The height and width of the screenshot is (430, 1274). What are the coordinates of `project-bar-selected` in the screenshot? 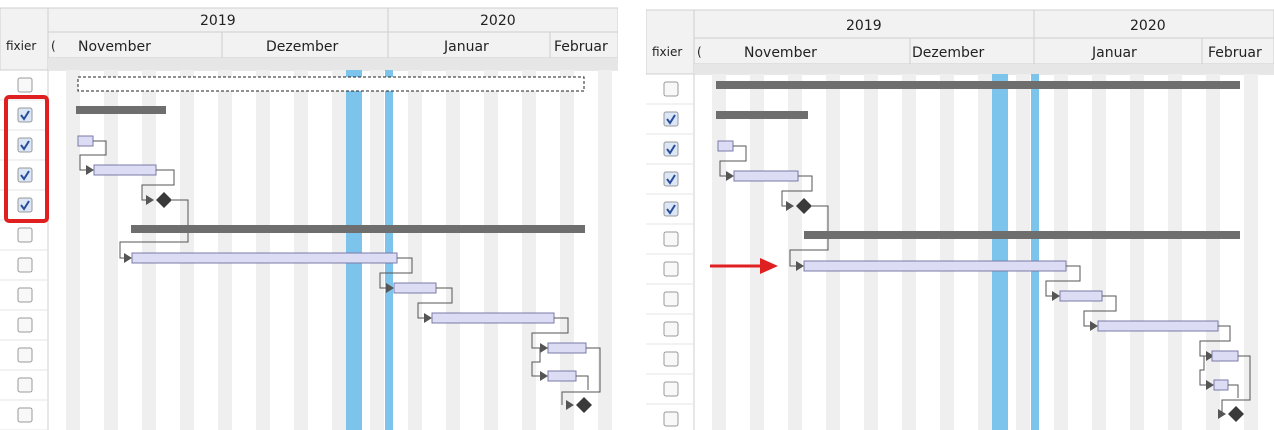 It's located at (331, 84).